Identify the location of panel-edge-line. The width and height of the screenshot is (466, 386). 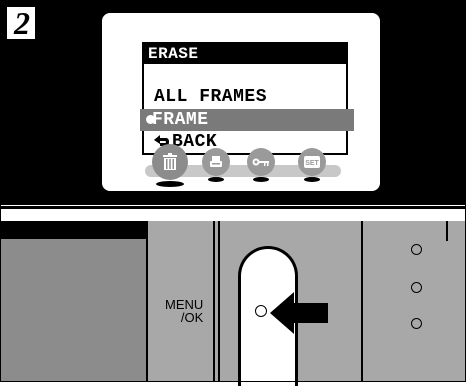
(147, 301).